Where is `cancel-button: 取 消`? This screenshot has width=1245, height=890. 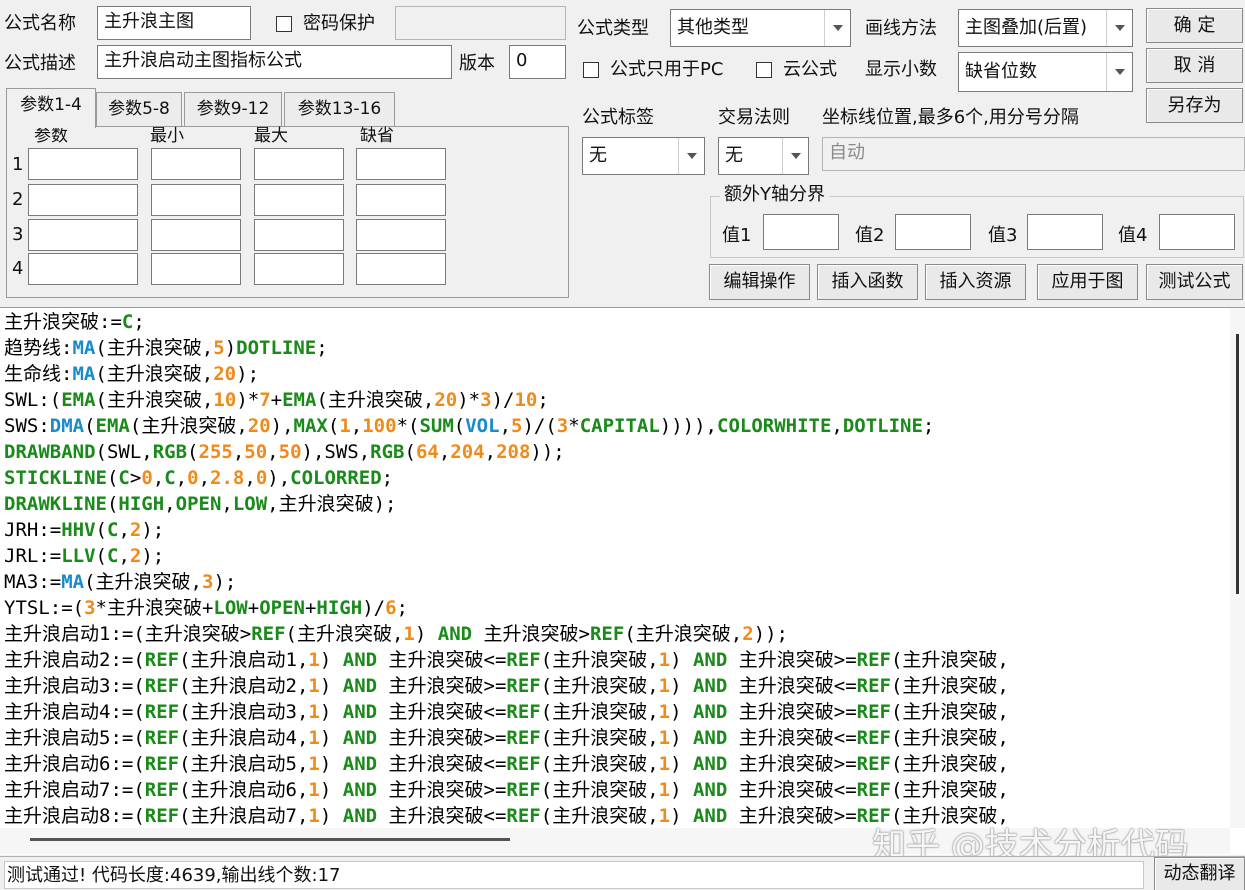 cancel-button: 取 消 is located at coordinates (1194, 65).